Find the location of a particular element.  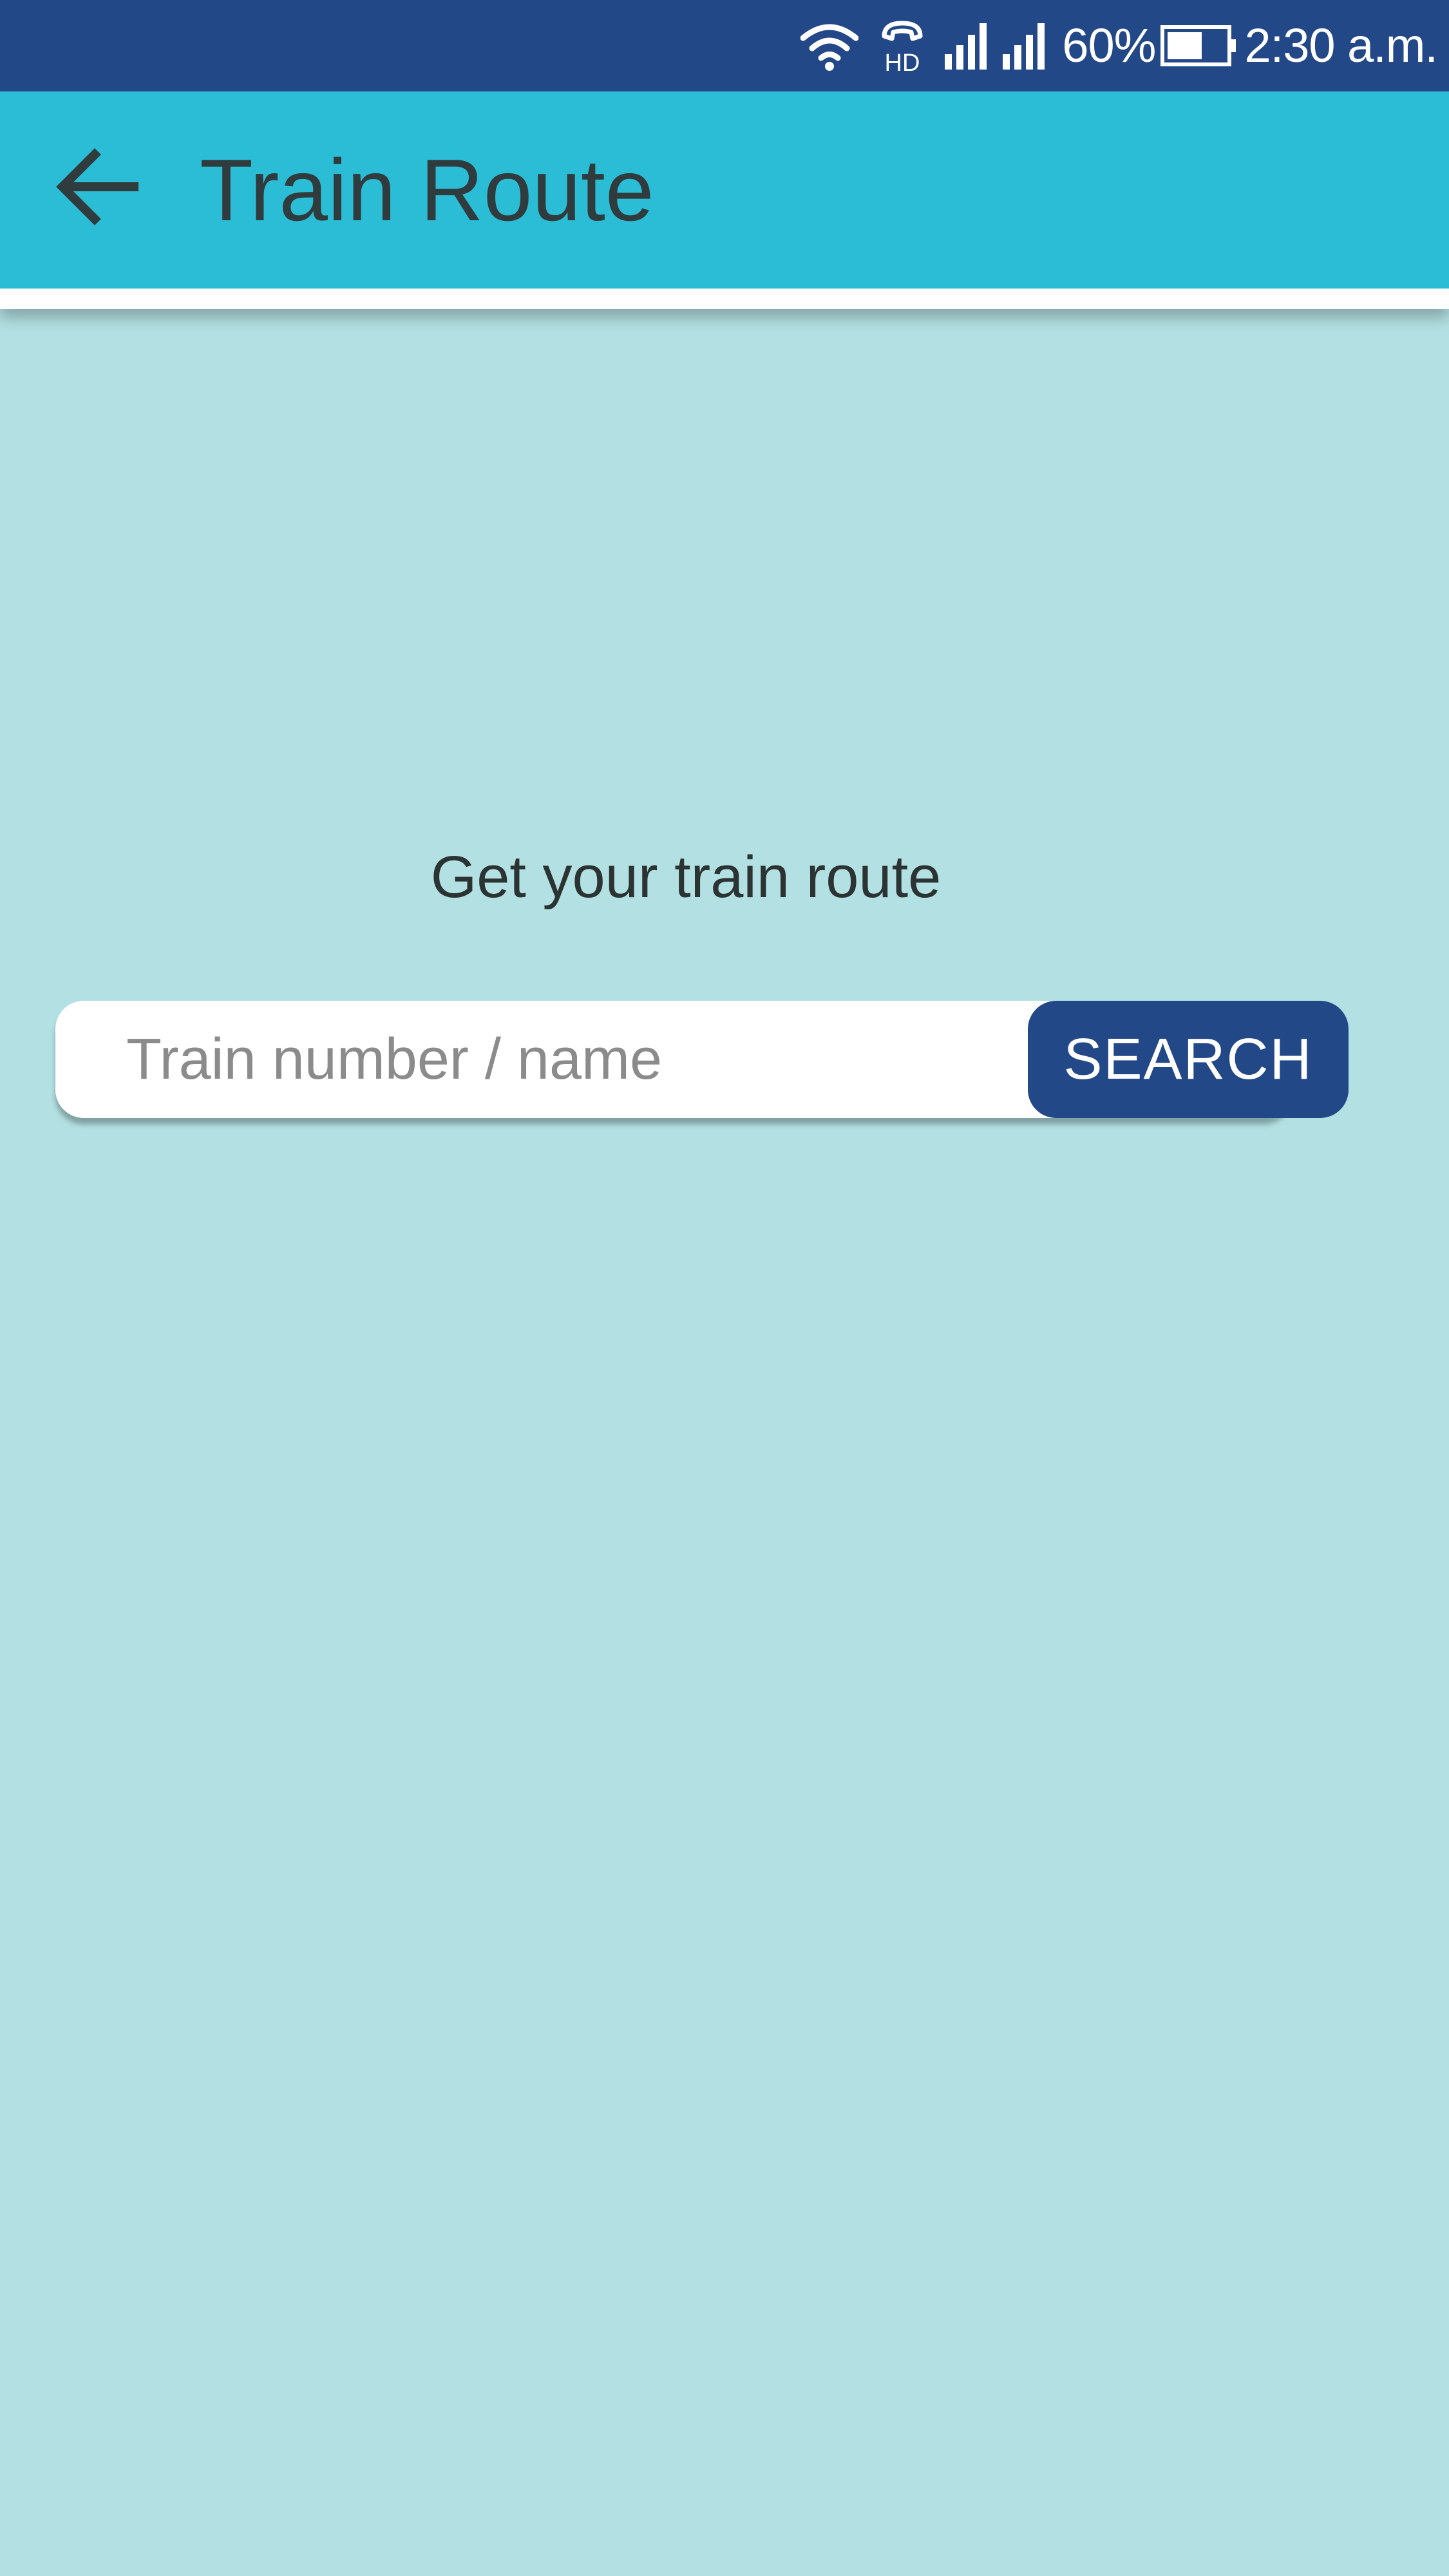

search-button: SEARCH is located at coordinates (1189, 1060).